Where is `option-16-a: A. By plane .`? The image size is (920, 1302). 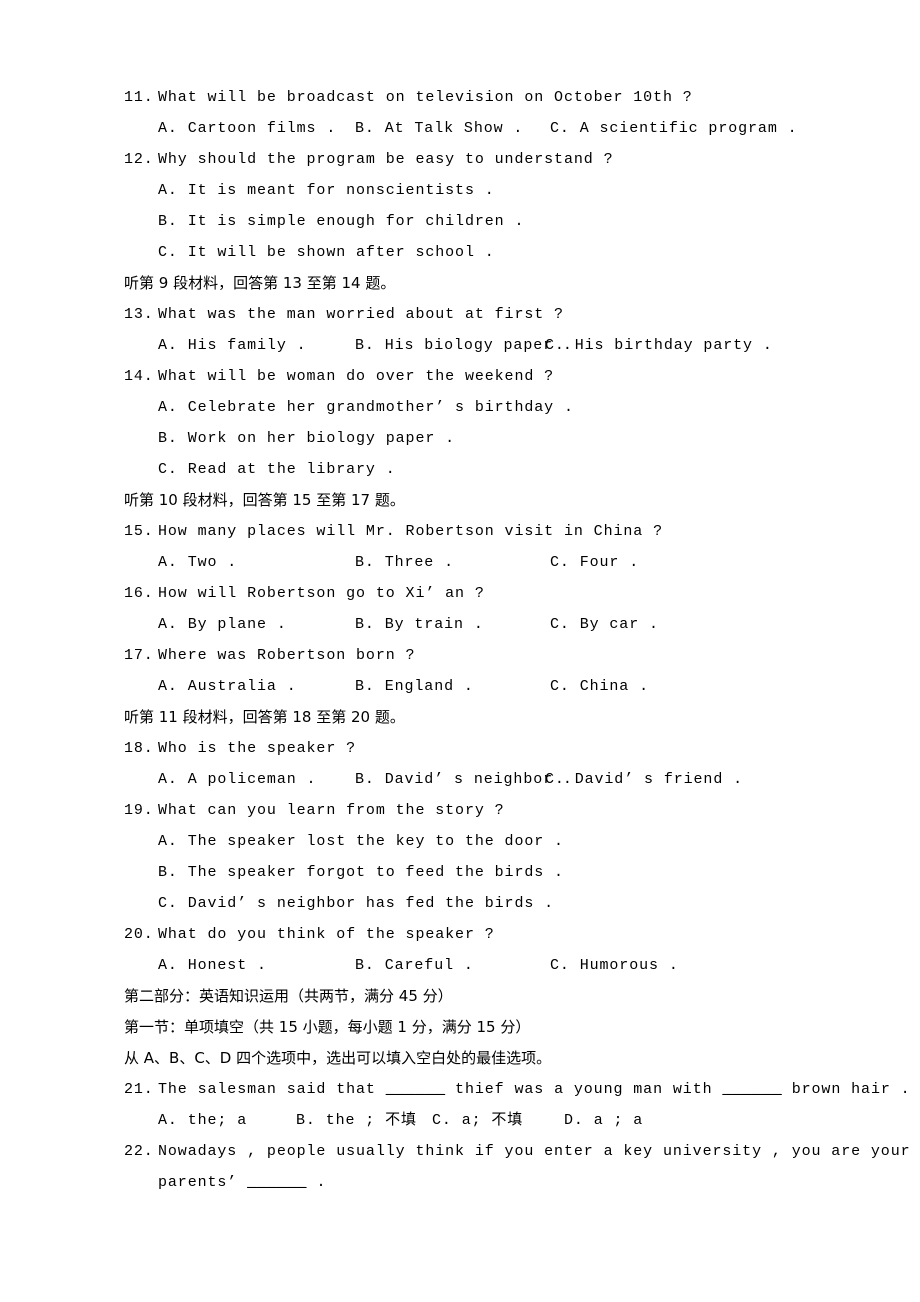
option-16-a: A. By plane . is located at coordinates (222, 624).